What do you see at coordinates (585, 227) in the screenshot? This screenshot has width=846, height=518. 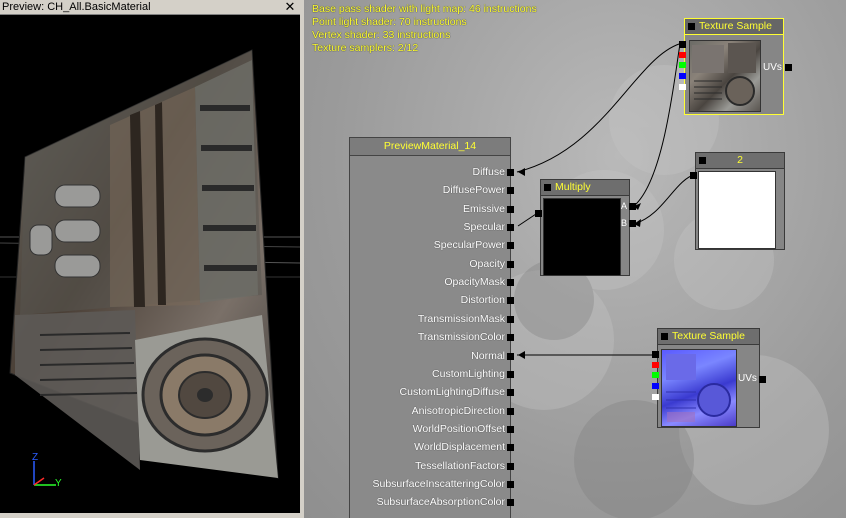 I see `multiply-node: Multiply A B` at bounding box center [585, 227].